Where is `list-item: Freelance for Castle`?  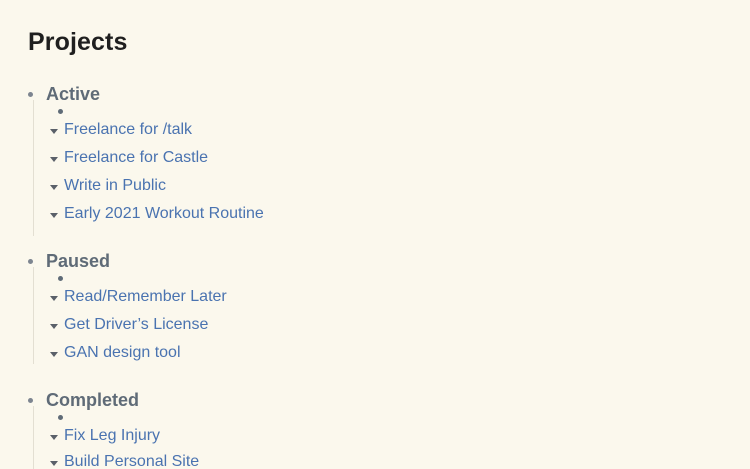 list-item: Freelance for Castle is located at coordinates (129, 158).